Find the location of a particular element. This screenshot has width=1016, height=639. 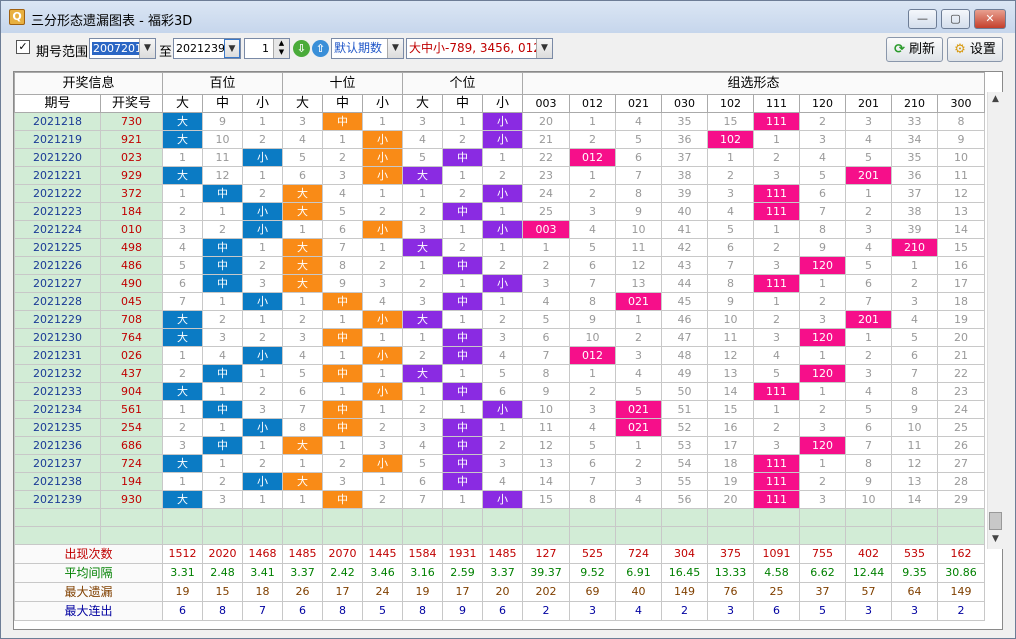

stat-value: 25 is located at coordinates (776, 592).